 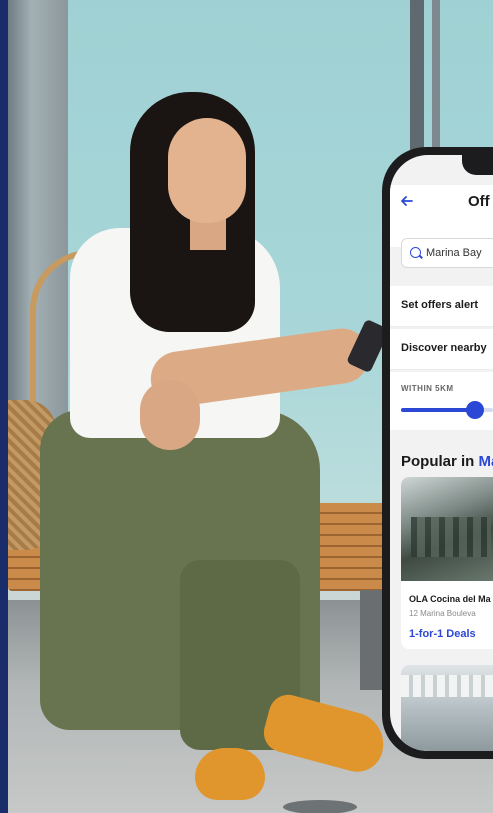 I want to click on discover-nearby-label: Discover nearby, so click(x=444, y=348).